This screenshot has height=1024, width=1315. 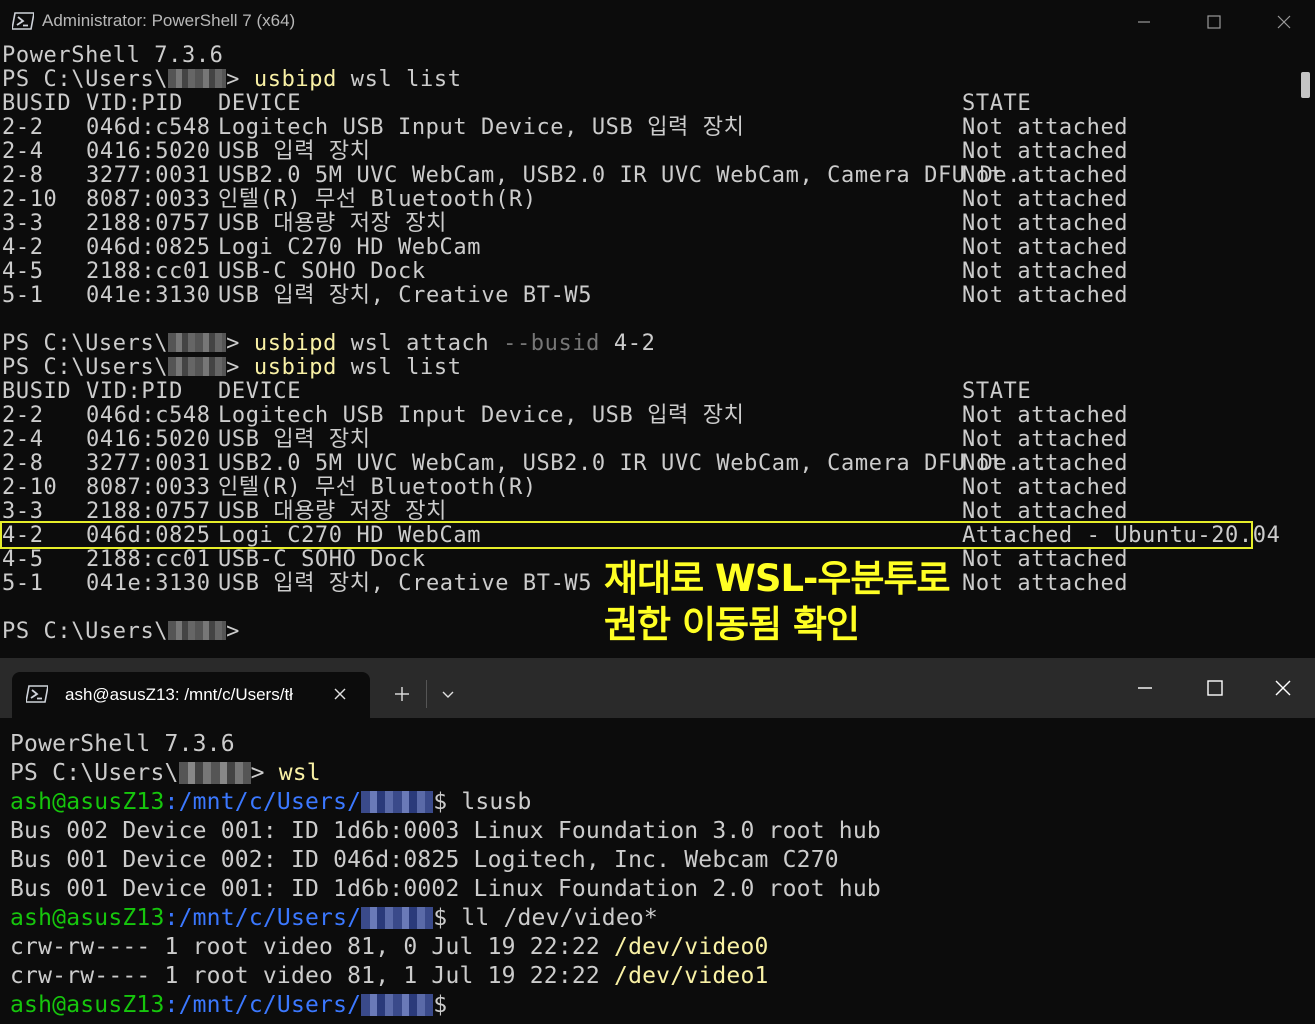 I want to click on new-tab-button, so click(x=402, y=694).